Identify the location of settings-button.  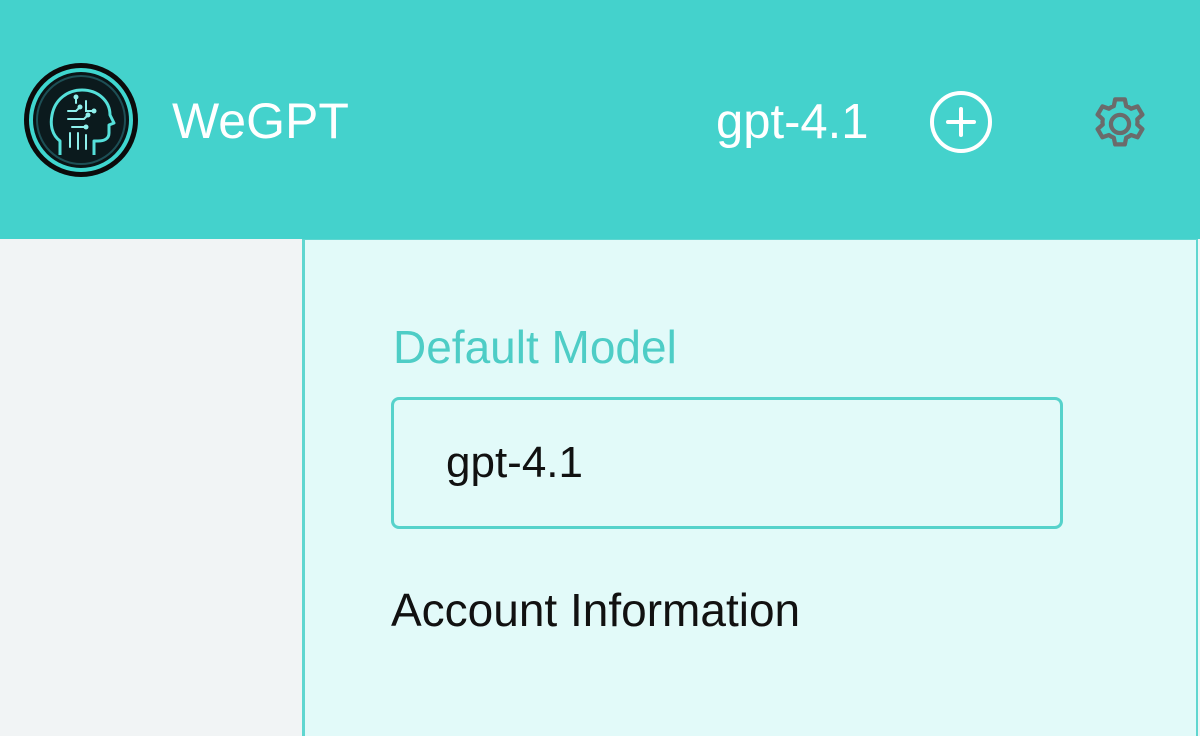
(1120, 122).